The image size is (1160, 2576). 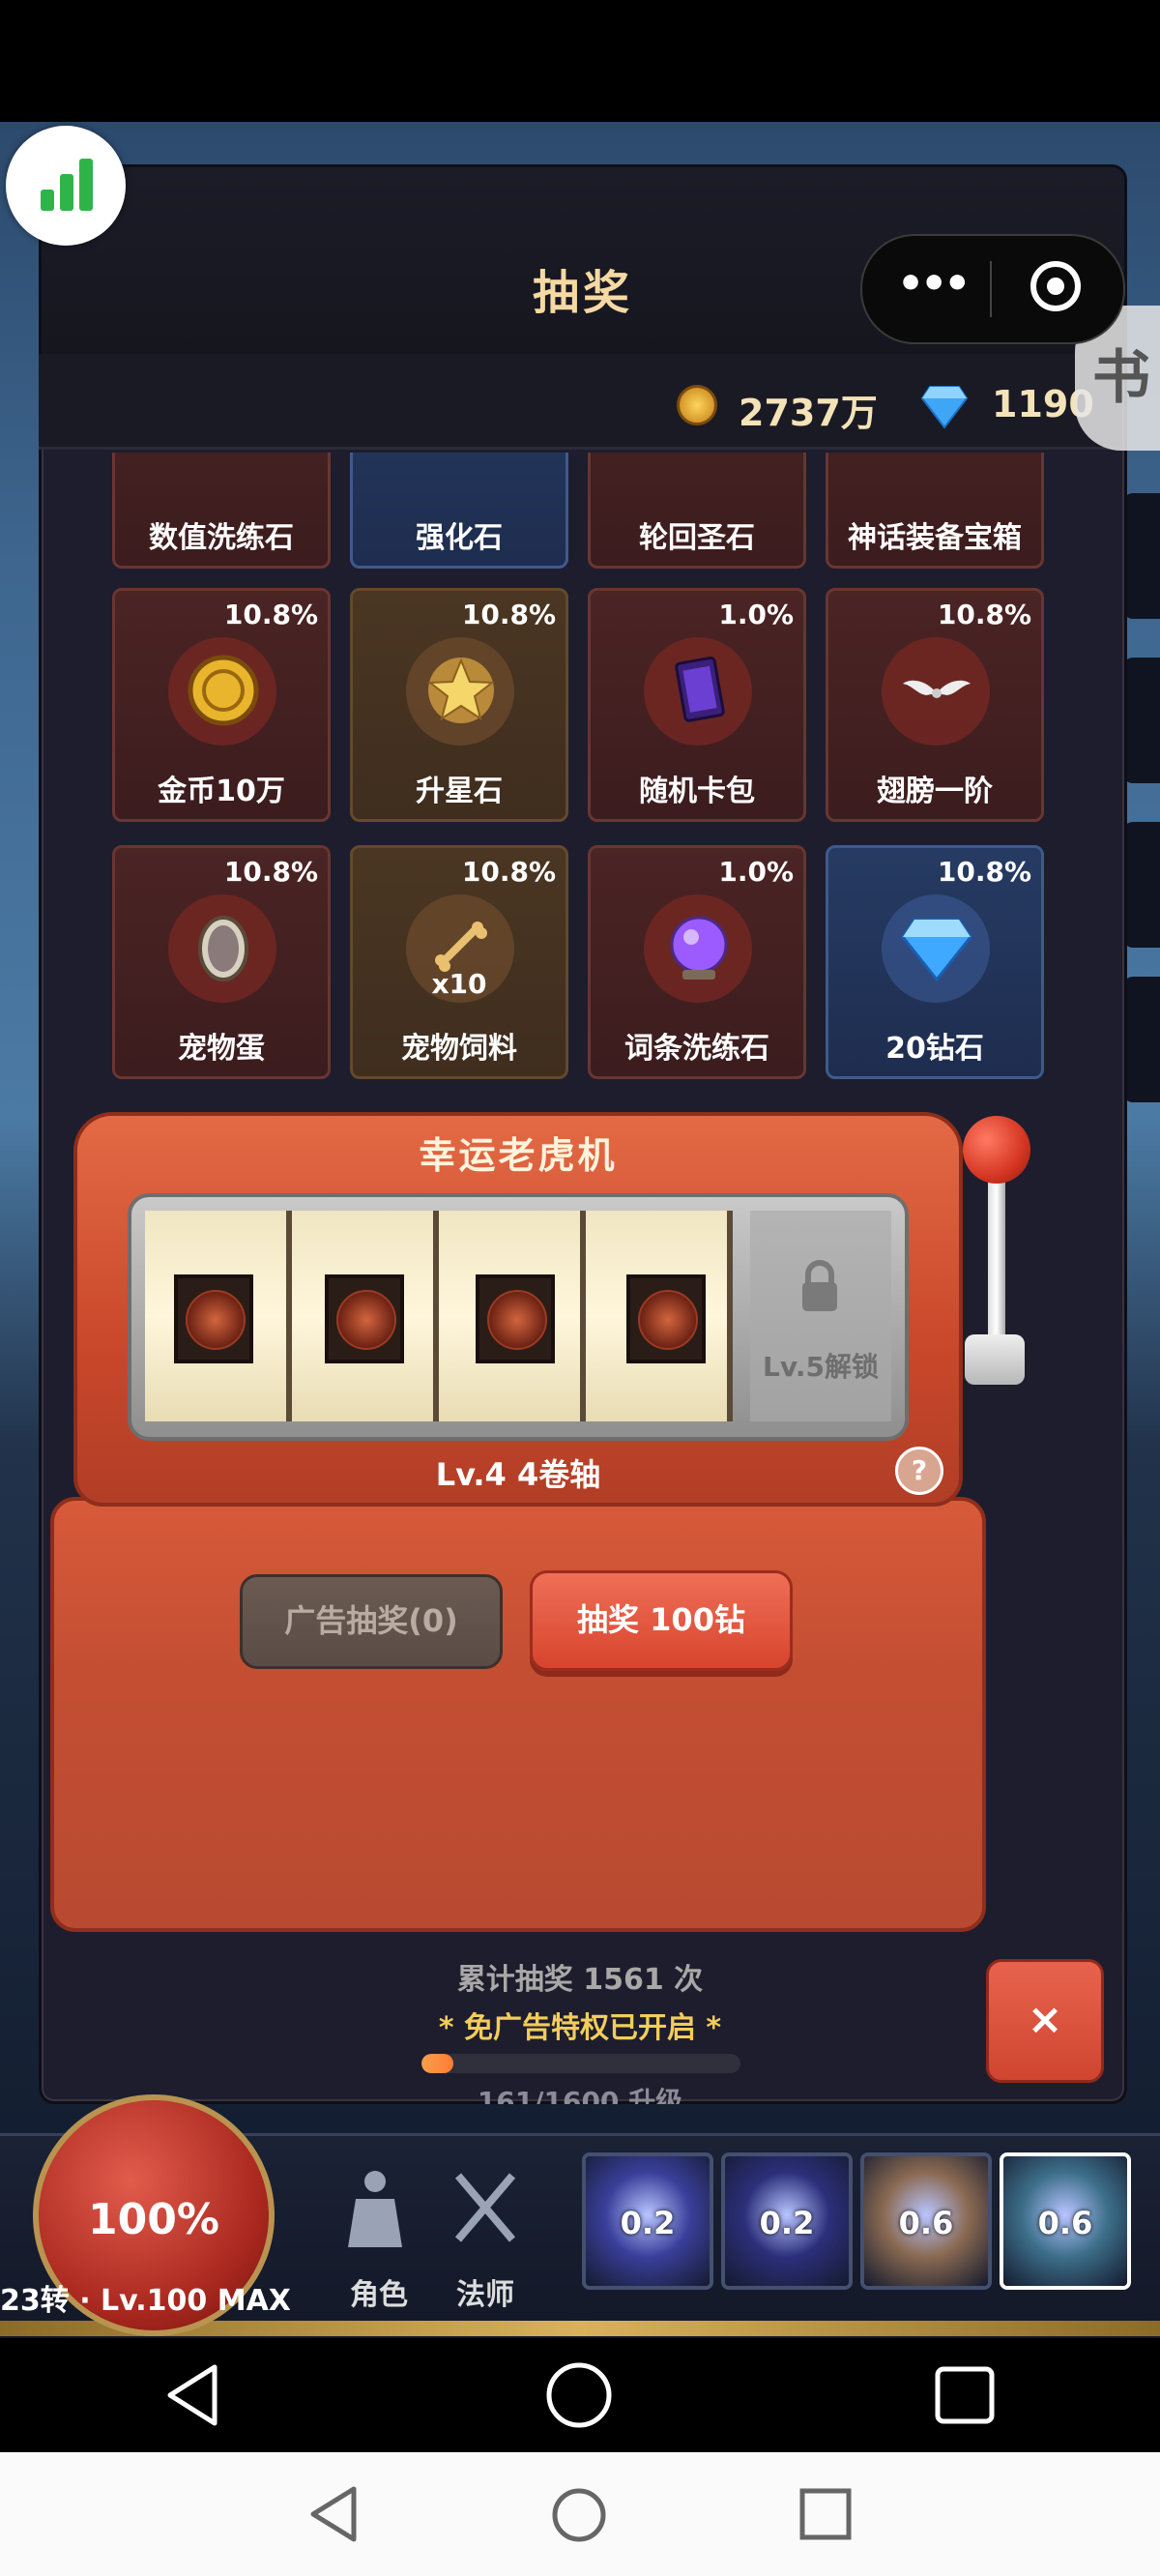 I want to click on skill-slot-2: 0.2, so click(x=787, y=2221).